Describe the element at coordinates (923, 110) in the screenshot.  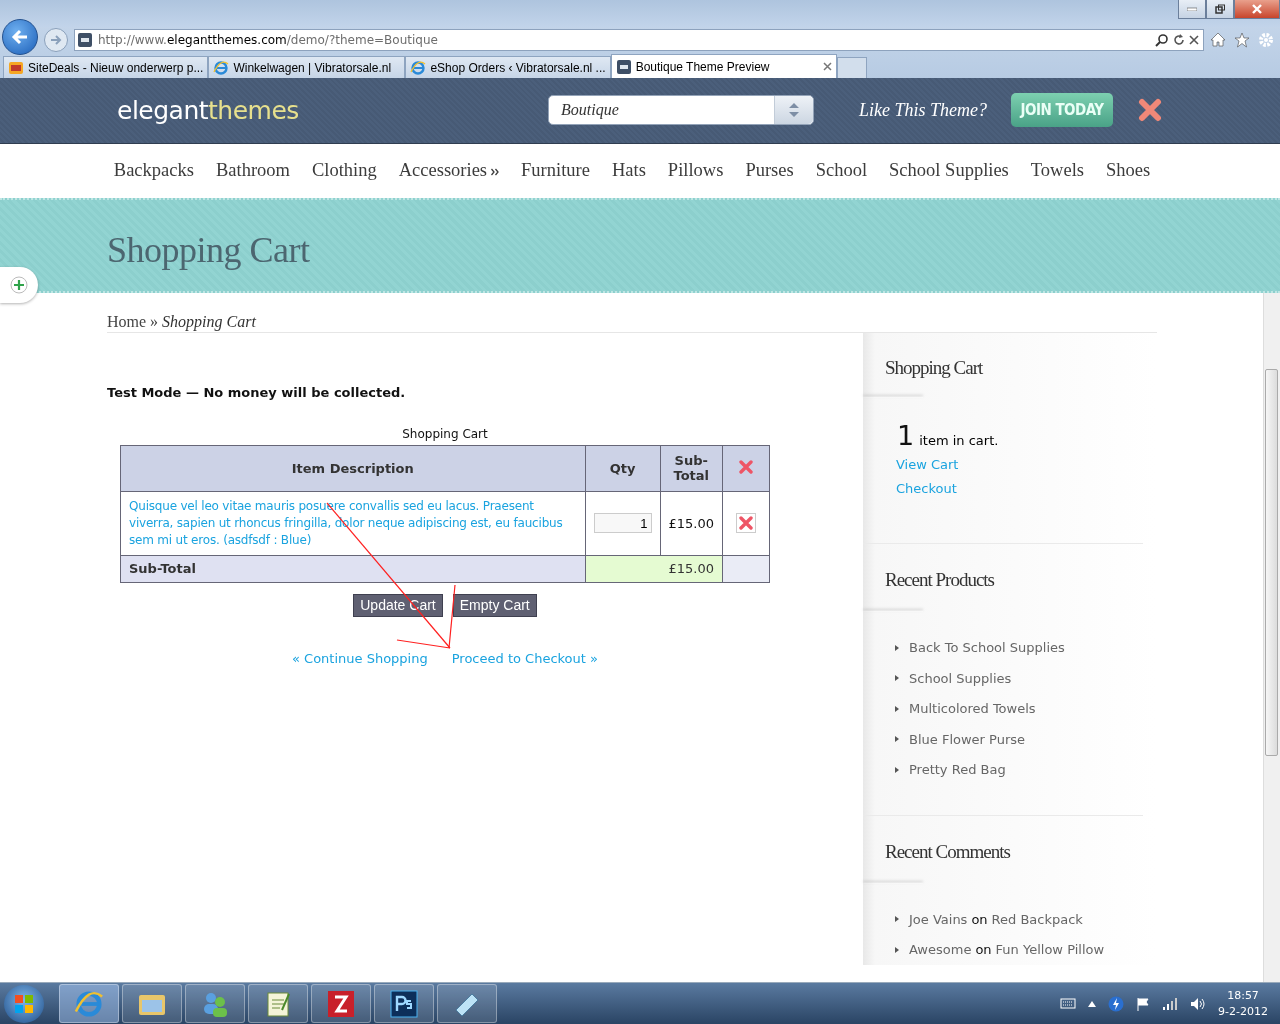
I see `promo-text: Like This Theme?` at that location.